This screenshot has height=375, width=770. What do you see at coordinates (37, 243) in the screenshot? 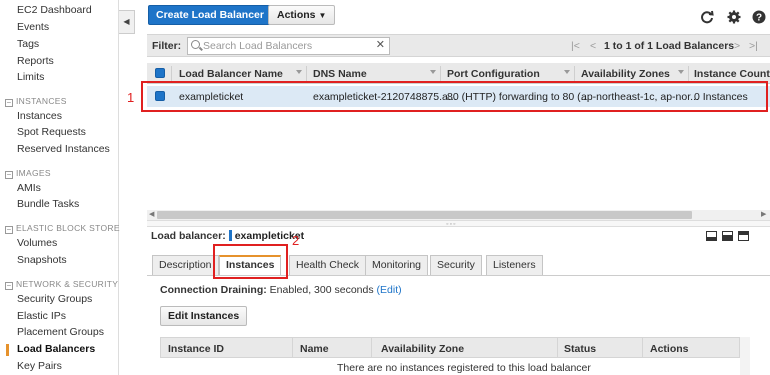
I see `sidebar-item-volumes: Volumes` at bounding box center [37, 243].